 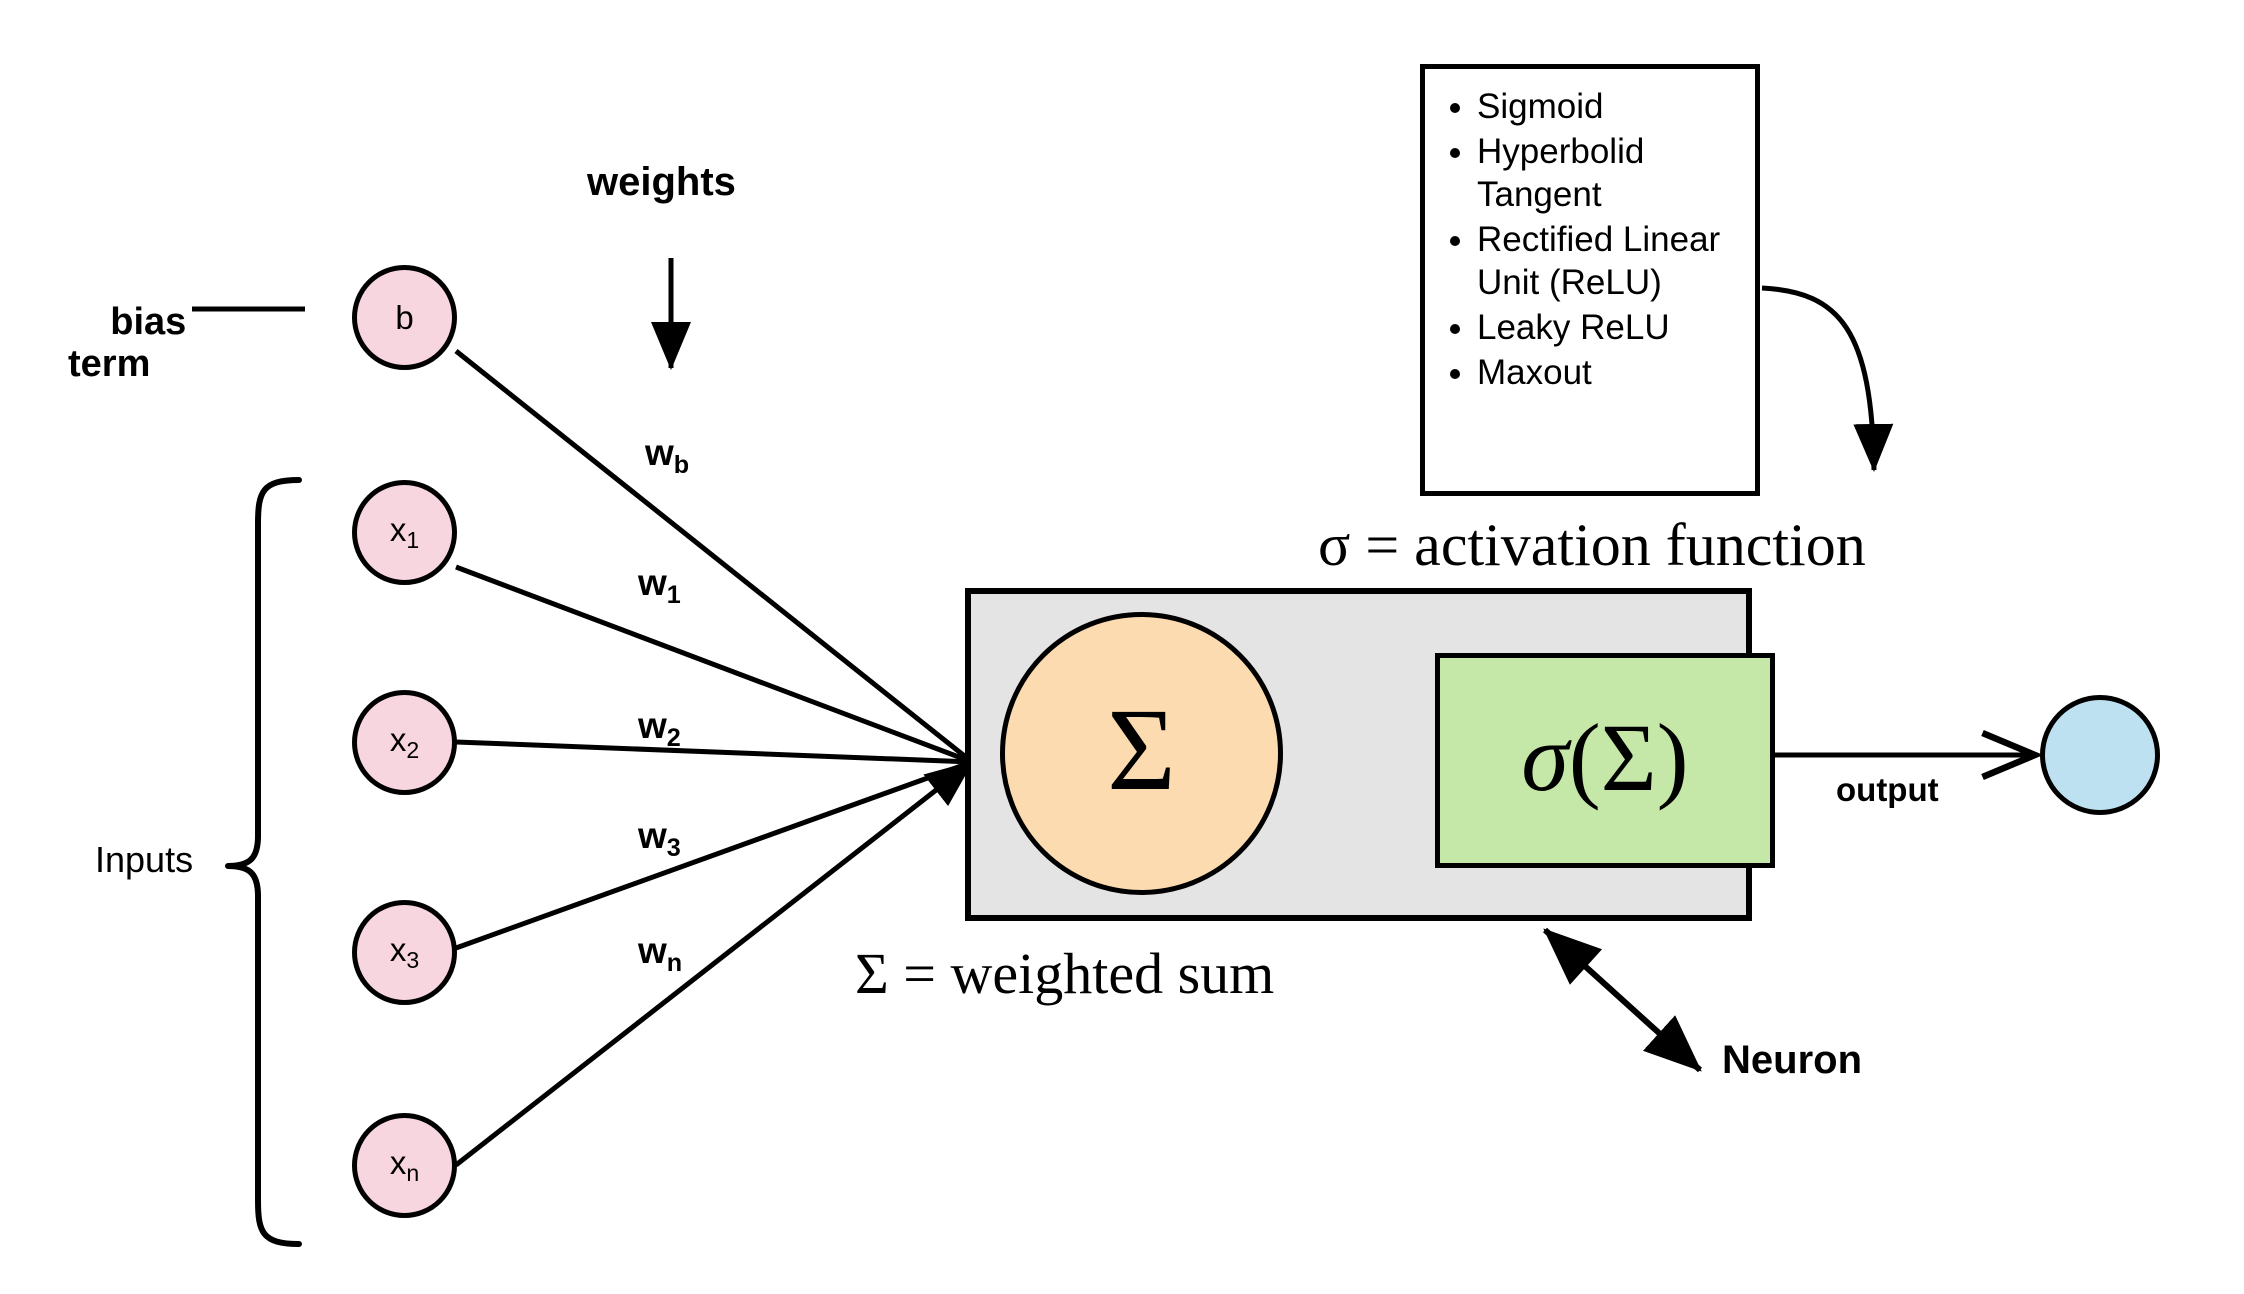 What do you see at coordinates (714, 855) in the screenshot?
I see `edge-x3` at bounding box center [714, 855].